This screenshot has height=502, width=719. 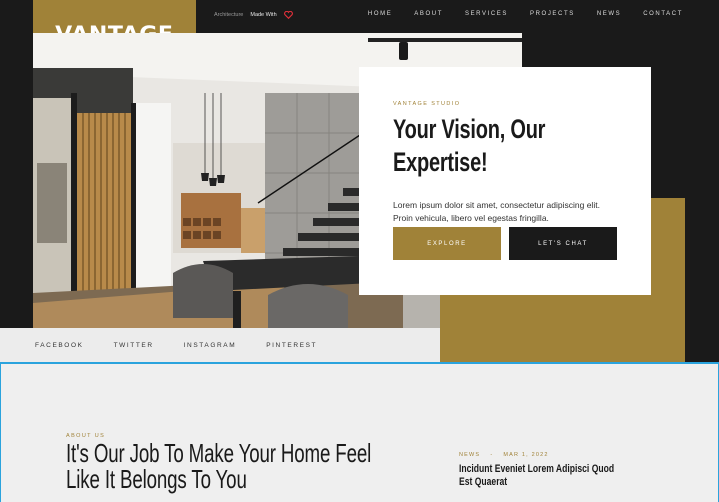 I want to click on heart-icon, so click(x=288, y=15).